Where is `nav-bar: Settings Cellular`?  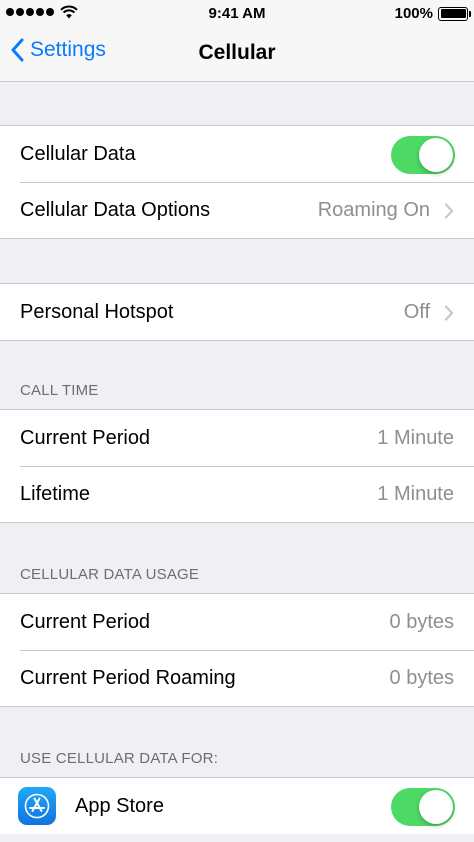
nav-bar: Settings Cellular is located at coordinates (237, 55).